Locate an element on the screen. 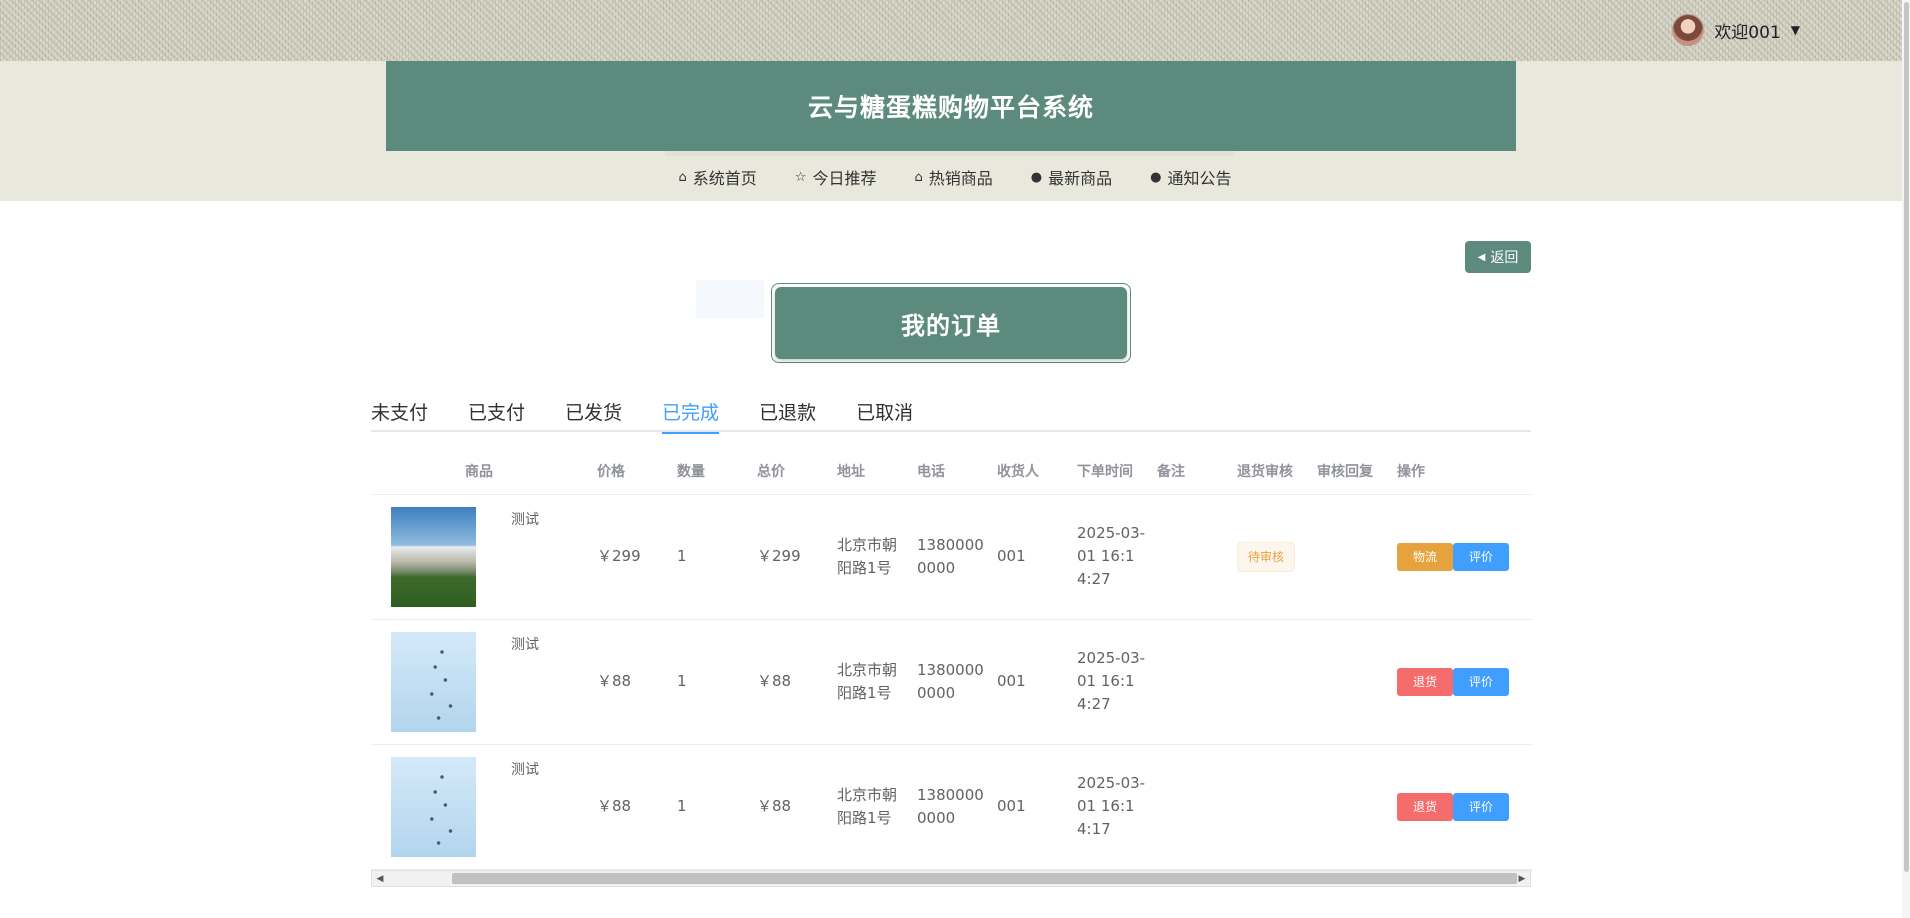  title-banner: 云与糖蛋糕购物平台系统 is located at coordinates (951, 106).